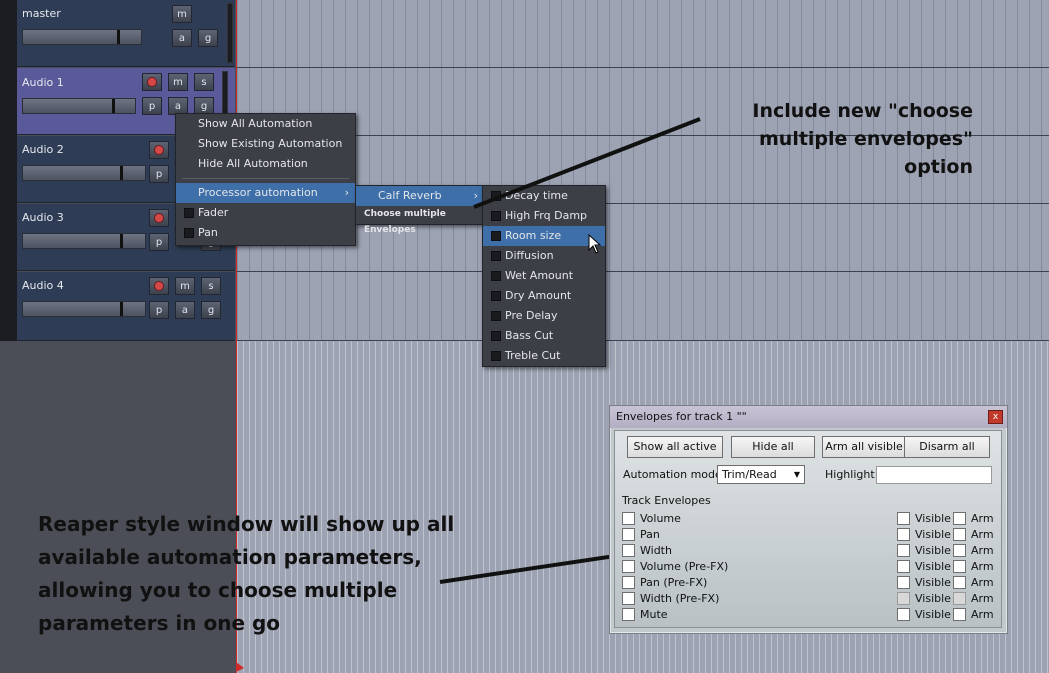 This screenshot has width=1049, height=673. I want to click on highlight-input, so click(934, 475).